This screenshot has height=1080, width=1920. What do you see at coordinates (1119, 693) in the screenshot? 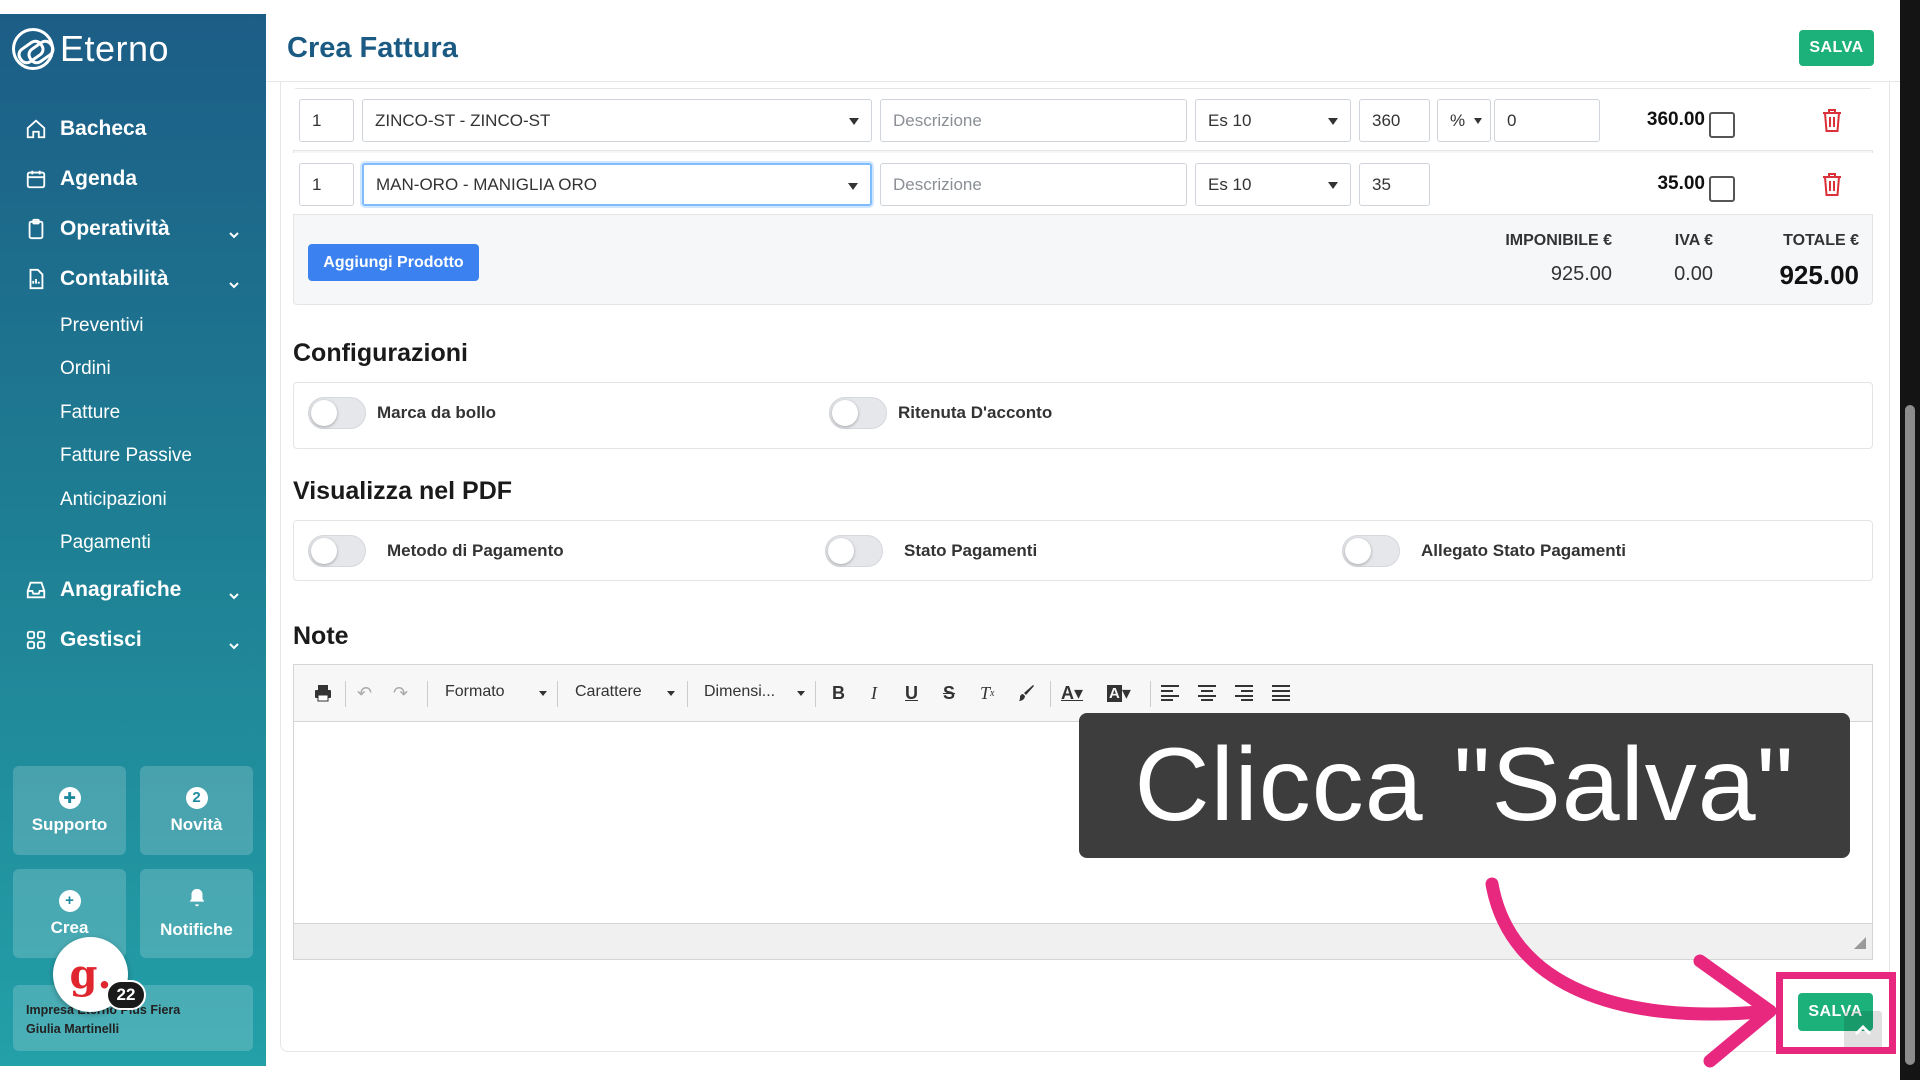
I see `background-color-icon: A ▾` at bounding box center [1119, 693].